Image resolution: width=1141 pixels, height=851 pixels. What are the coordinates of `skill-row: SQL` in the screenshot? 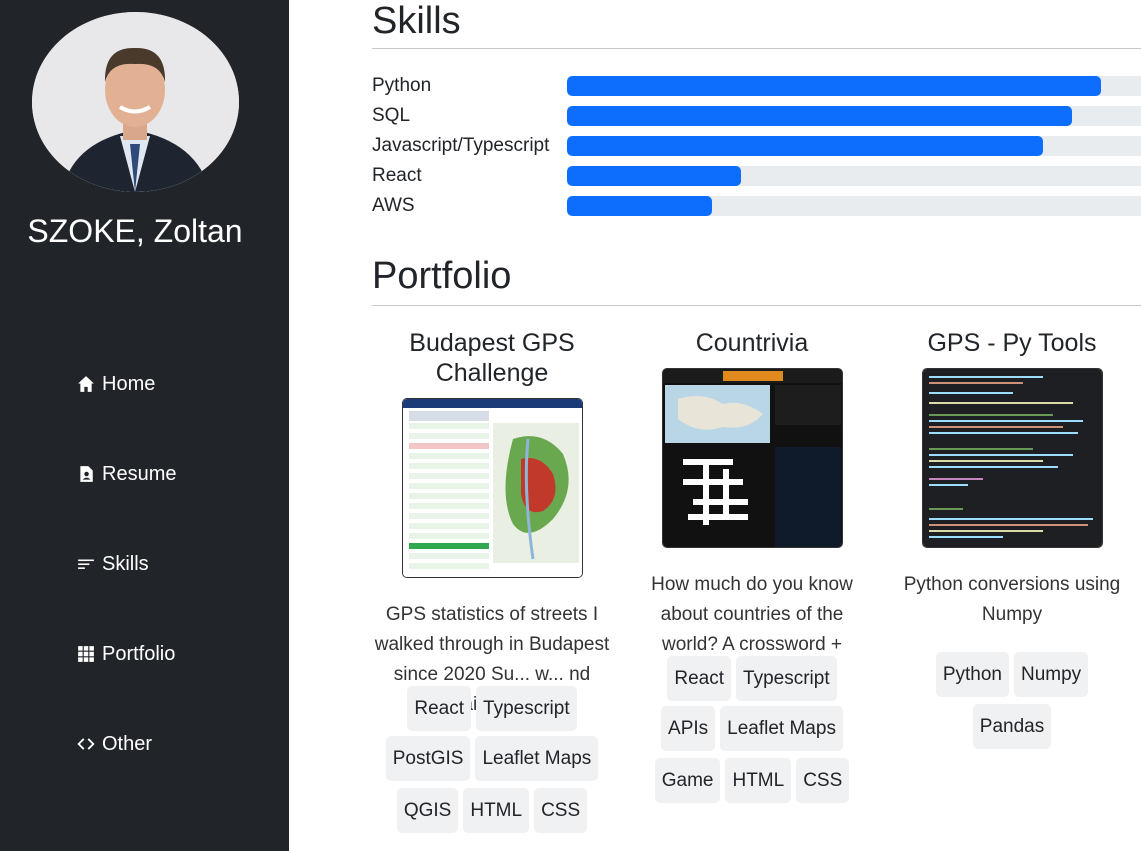 It's located at (756, 116).